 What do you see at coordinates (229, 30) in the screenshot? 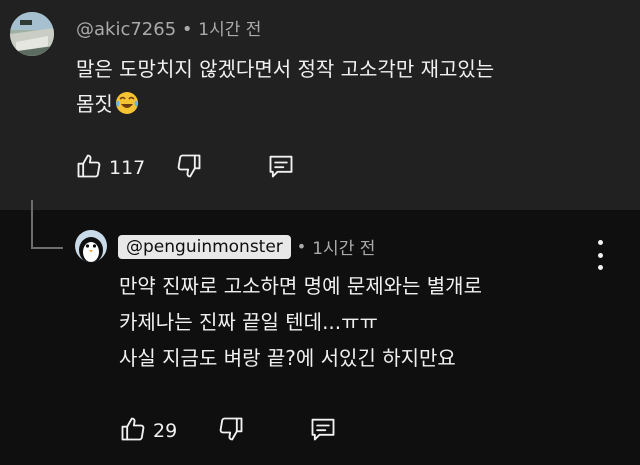
I see `comment-timestamp: 1시간 전` at bounding box center [229, 30].